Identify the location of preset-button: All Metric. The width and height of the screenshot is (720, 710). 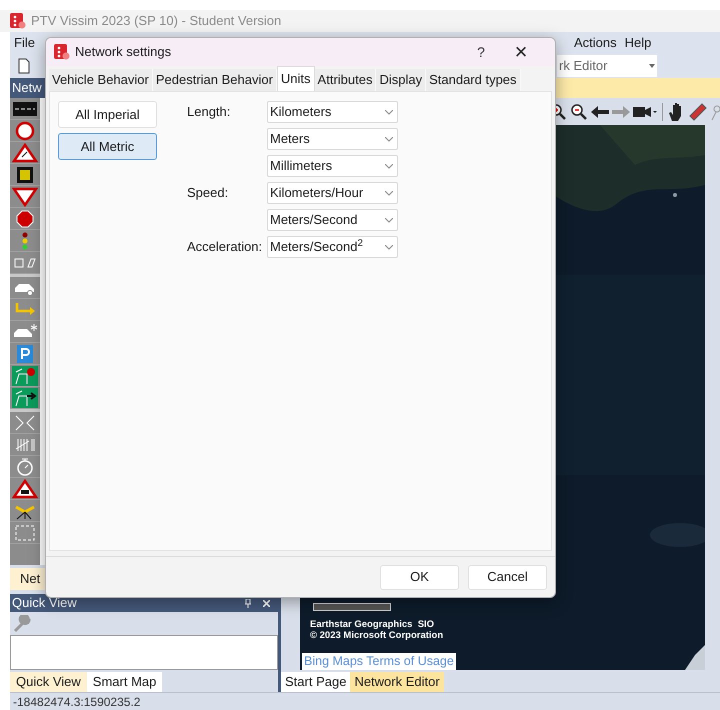
(107, 146).